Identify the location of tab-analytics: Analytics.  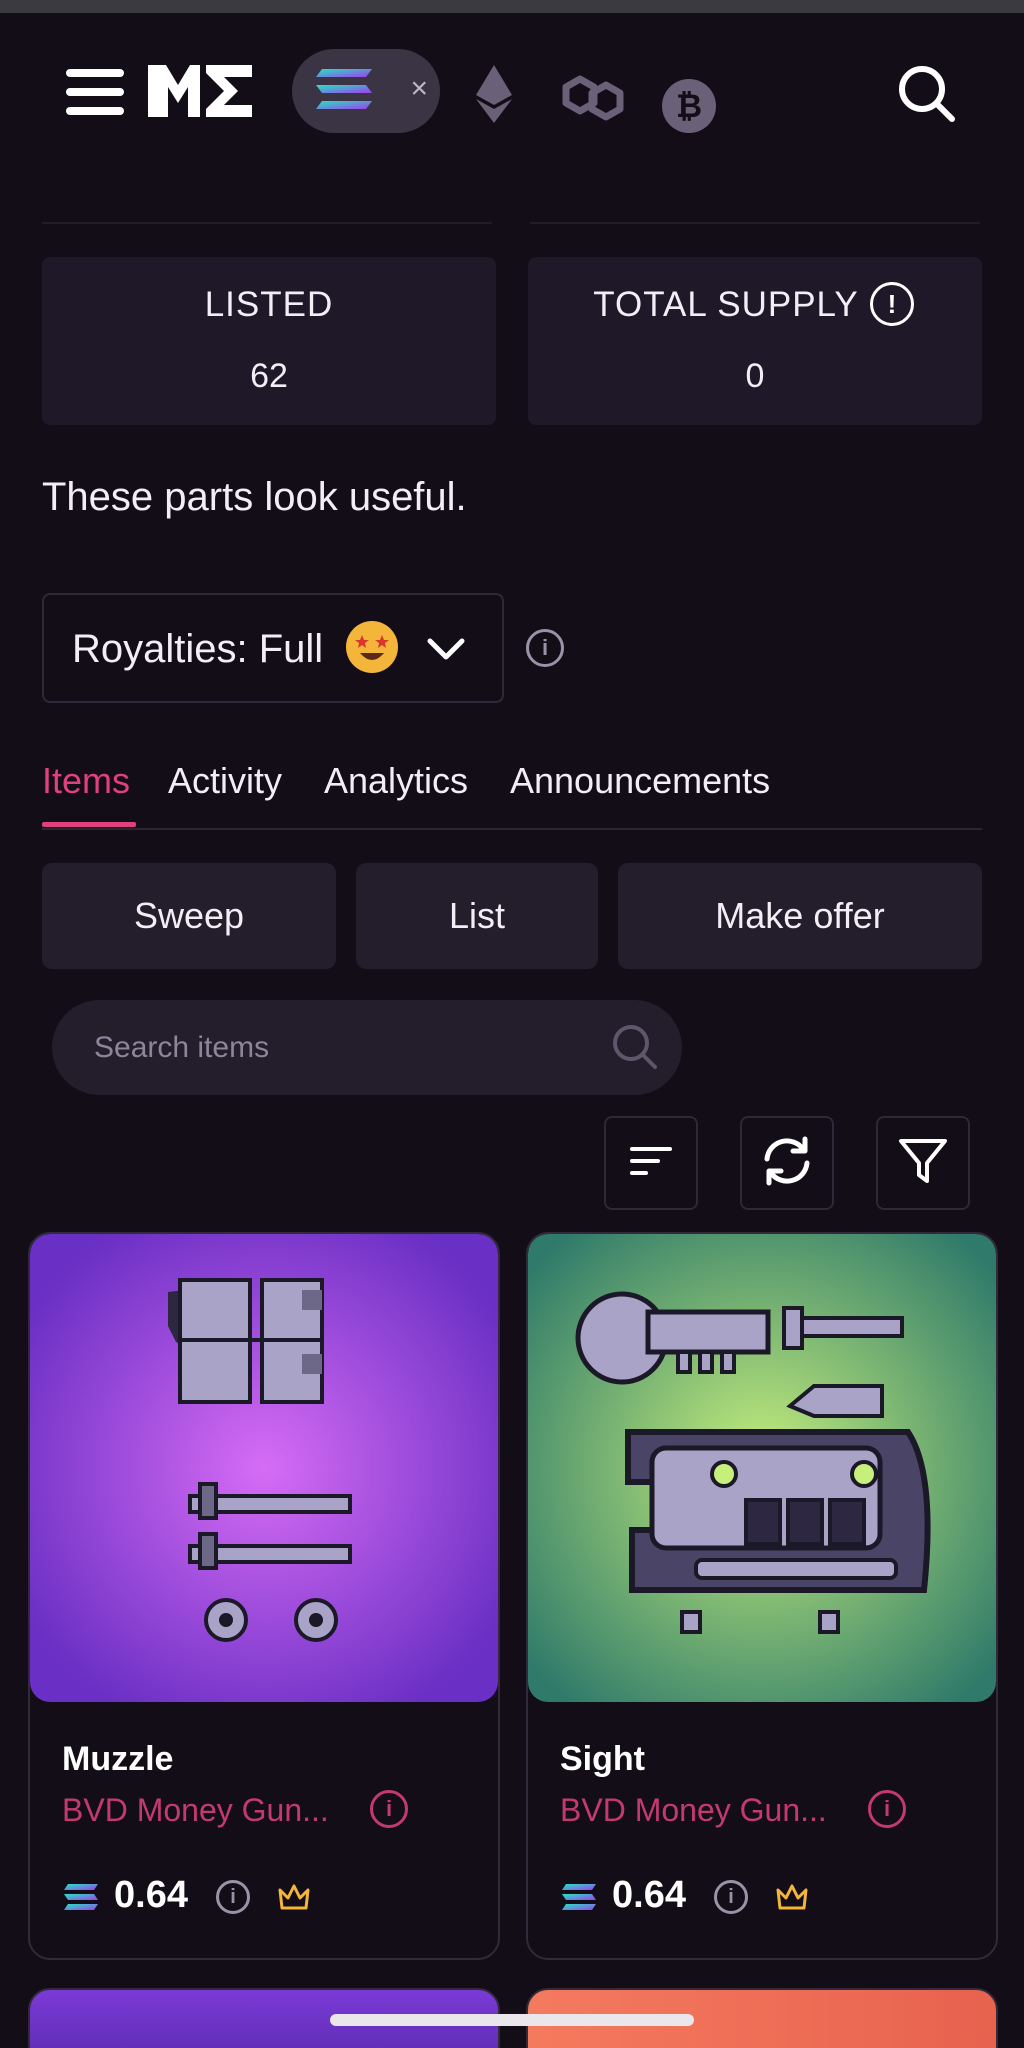
(396, 781).